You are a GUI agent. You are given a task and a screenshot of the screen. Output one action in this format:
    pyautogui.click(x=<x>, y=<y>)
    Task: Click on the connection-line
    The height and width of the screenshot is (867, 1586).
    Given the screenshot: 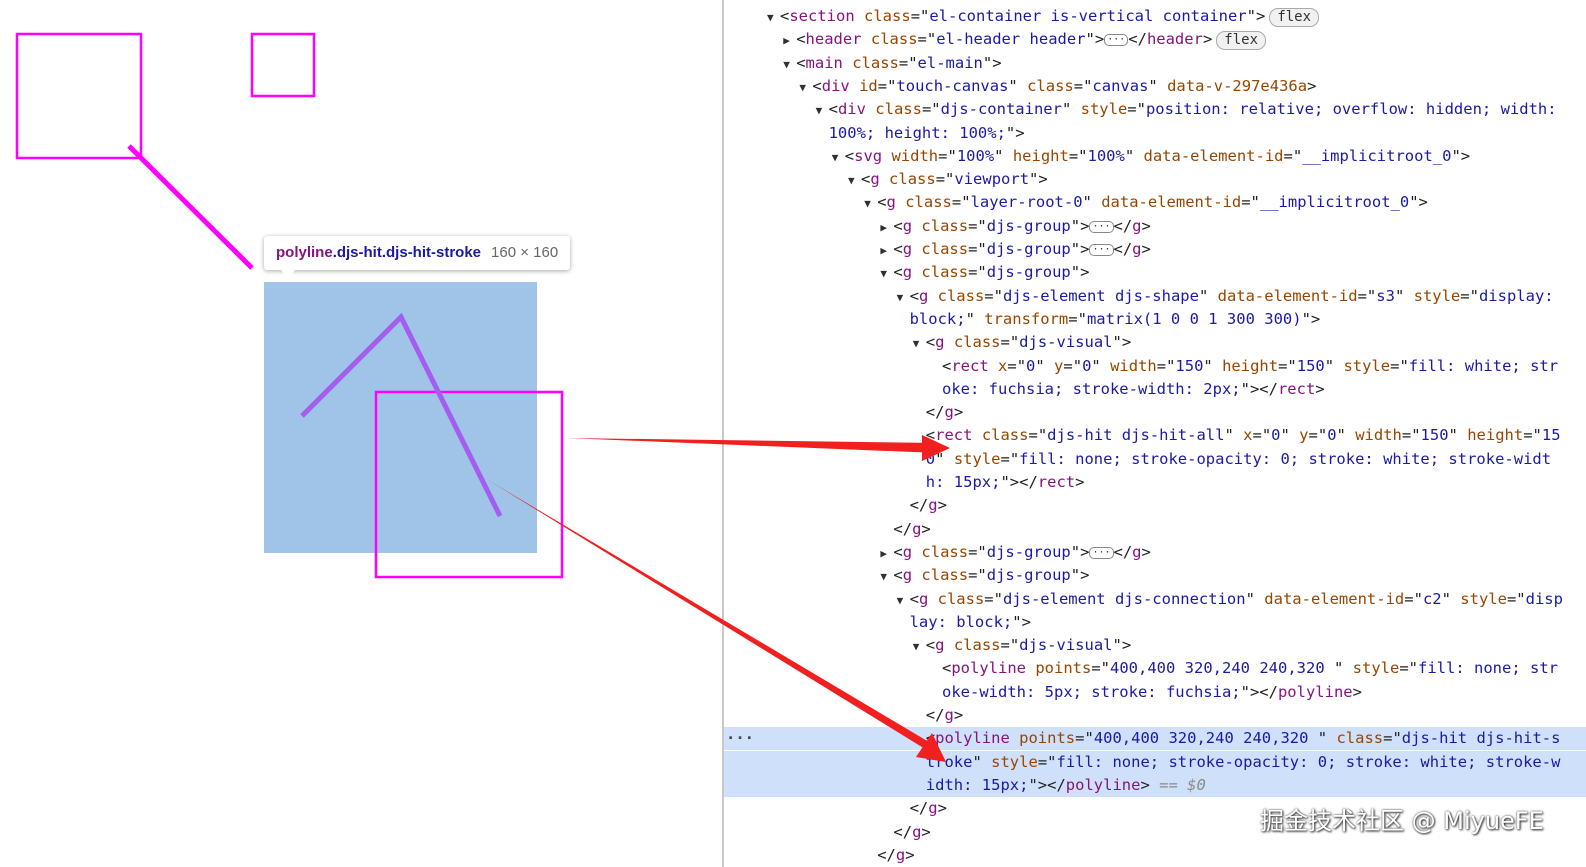 What is the action you would take?
    pyautogui.click(x=190, y=207)
    